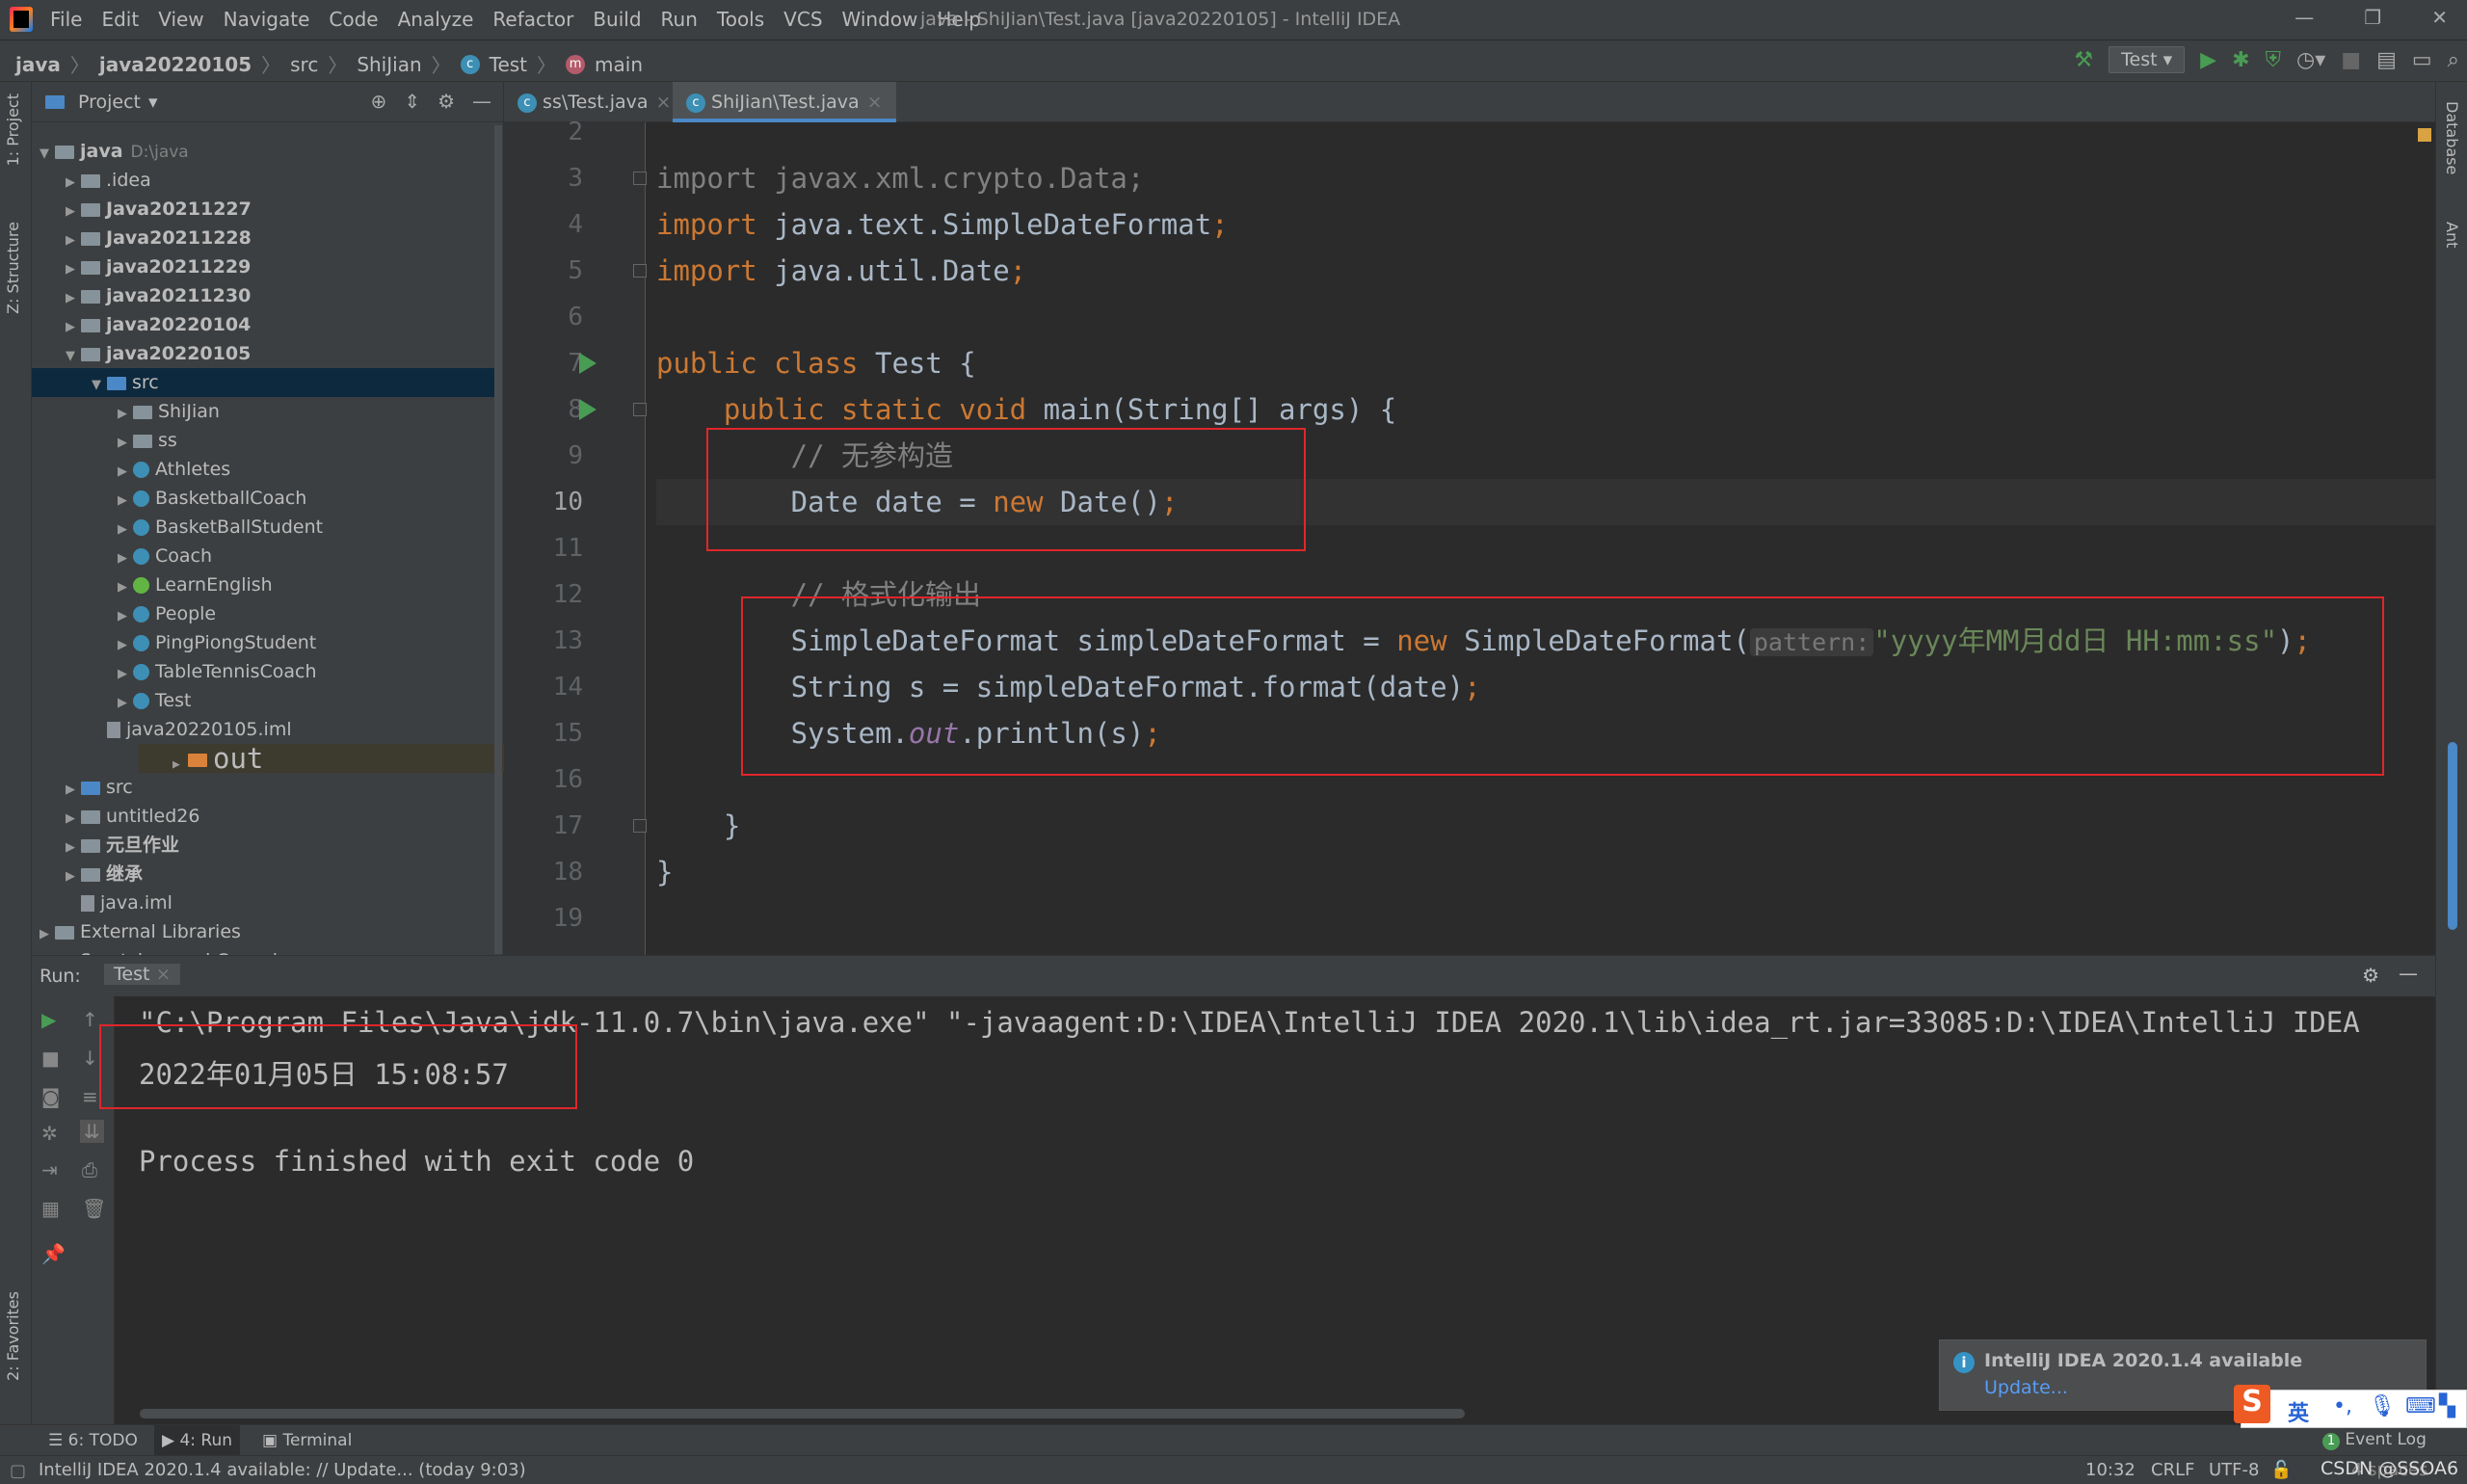 This screenshot has width=2467, height=1484. I want to click on event-log-button: 1 Event Log, so click(2374, 1440).